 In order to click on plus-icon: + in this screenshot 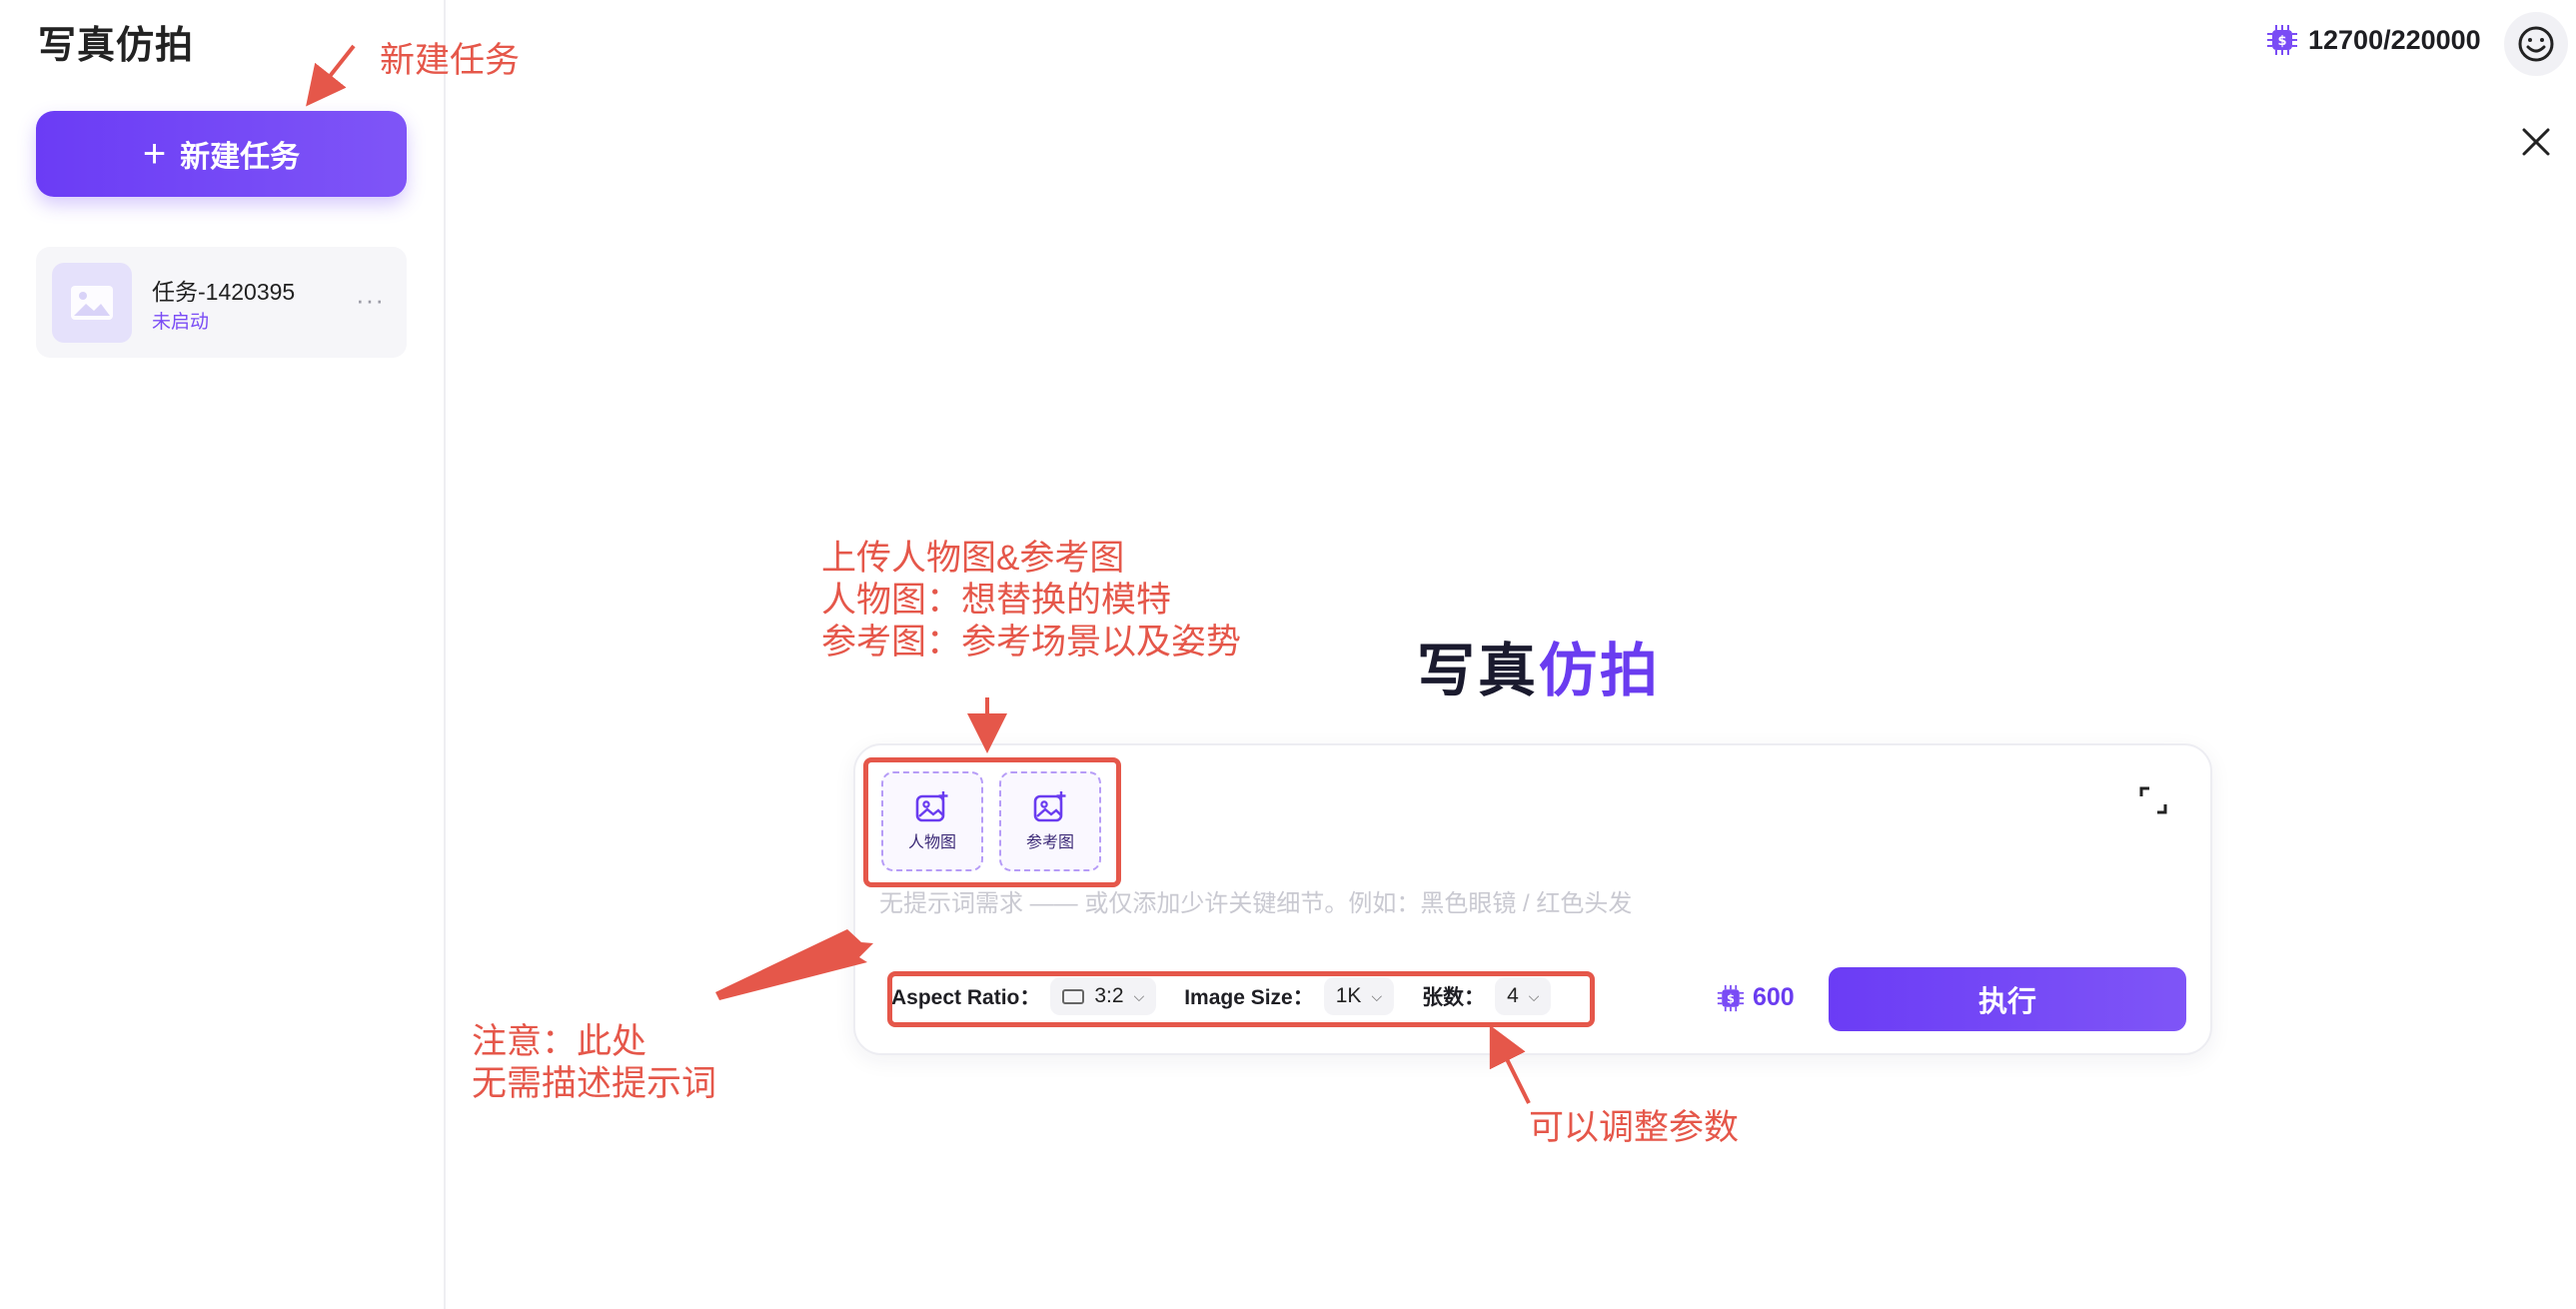, I will do `click(154, 154)`.